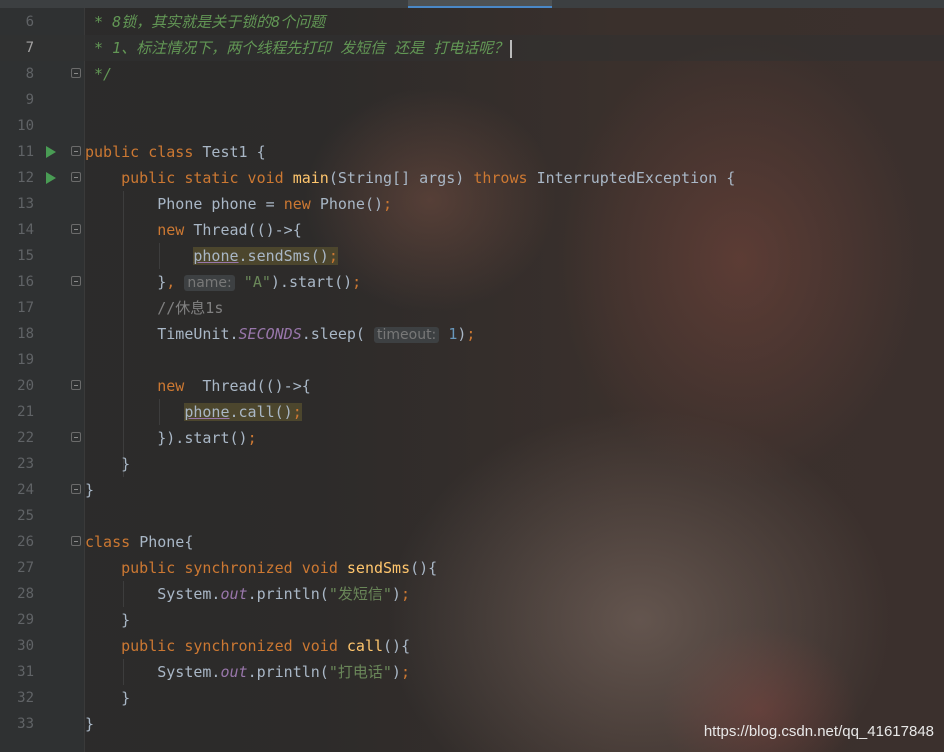  I want to click on line-number: 9, so click(29, 100).